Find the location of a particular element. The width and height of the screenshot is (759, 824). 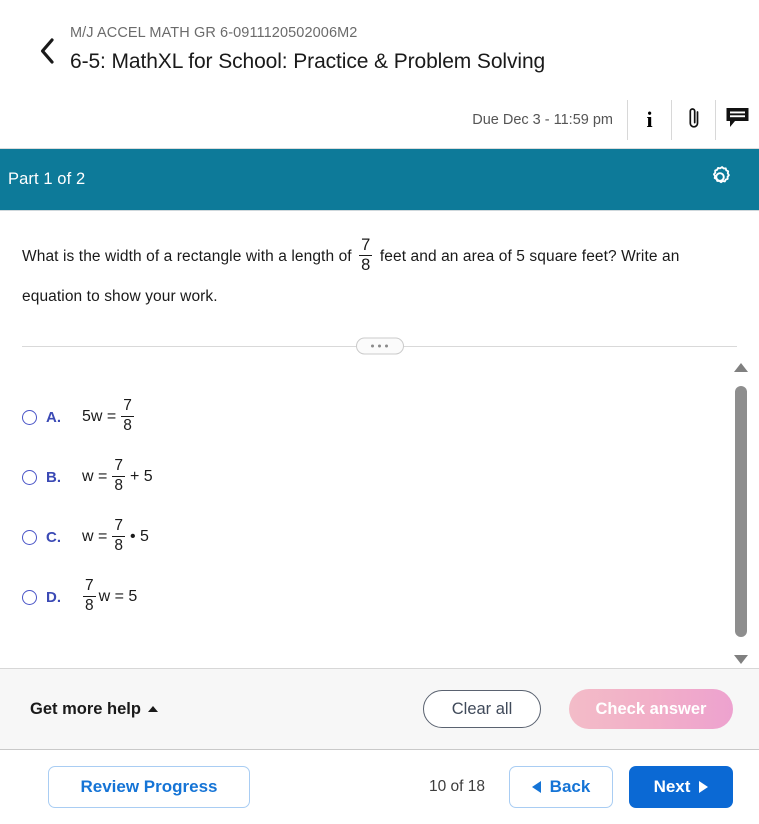

due-date-text: Due Dec 3 - 11:59 pm is located at coordinates (542, 120).